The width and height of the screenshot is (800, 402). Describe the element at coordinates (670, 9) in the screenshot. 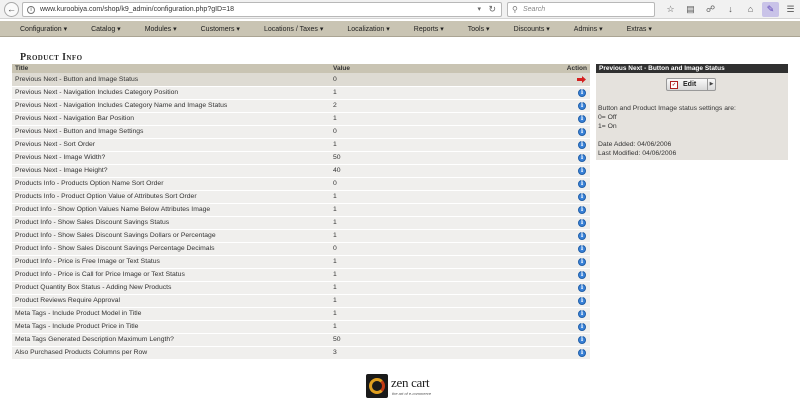

I see `bookmark-star-icon: ☆` at that location.